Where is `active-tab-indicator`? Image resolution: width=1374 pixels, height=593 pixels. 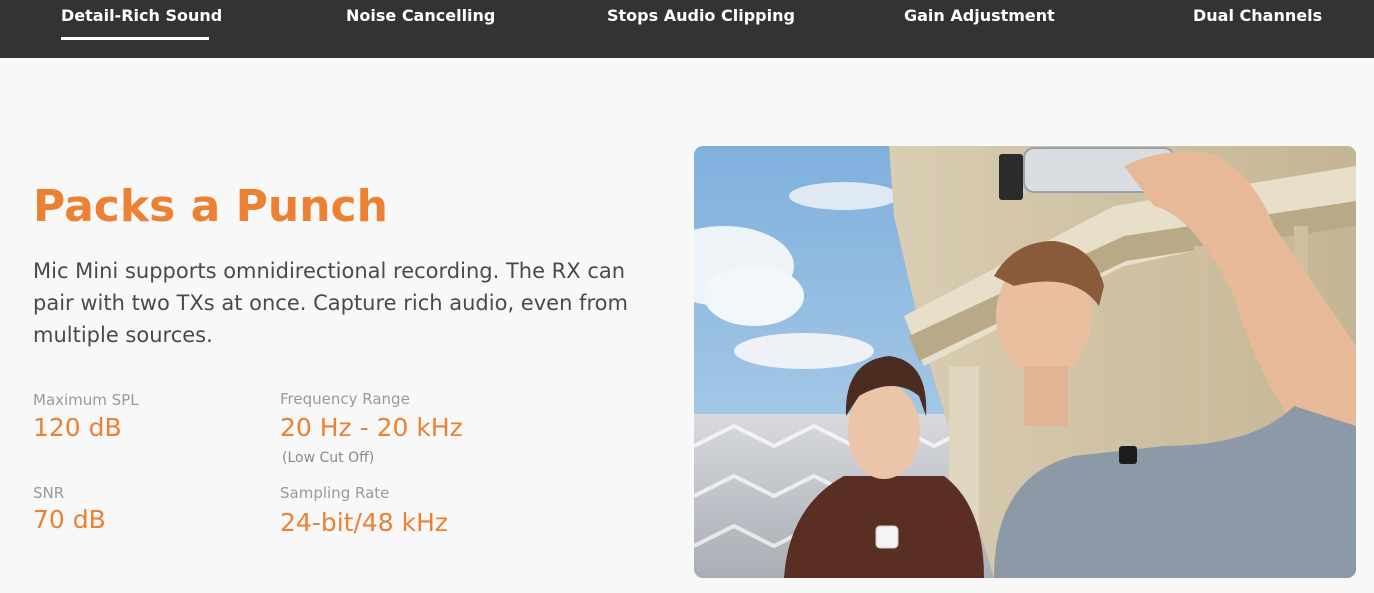 active-tab-indicator is located at coordinates (135, 38).